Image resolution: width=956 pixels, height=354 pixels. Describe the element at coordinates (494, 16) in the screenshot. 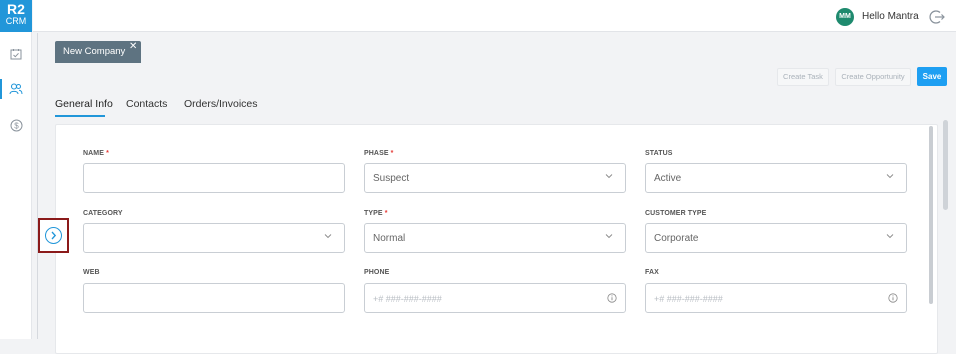

I see `top-bar` at that location.